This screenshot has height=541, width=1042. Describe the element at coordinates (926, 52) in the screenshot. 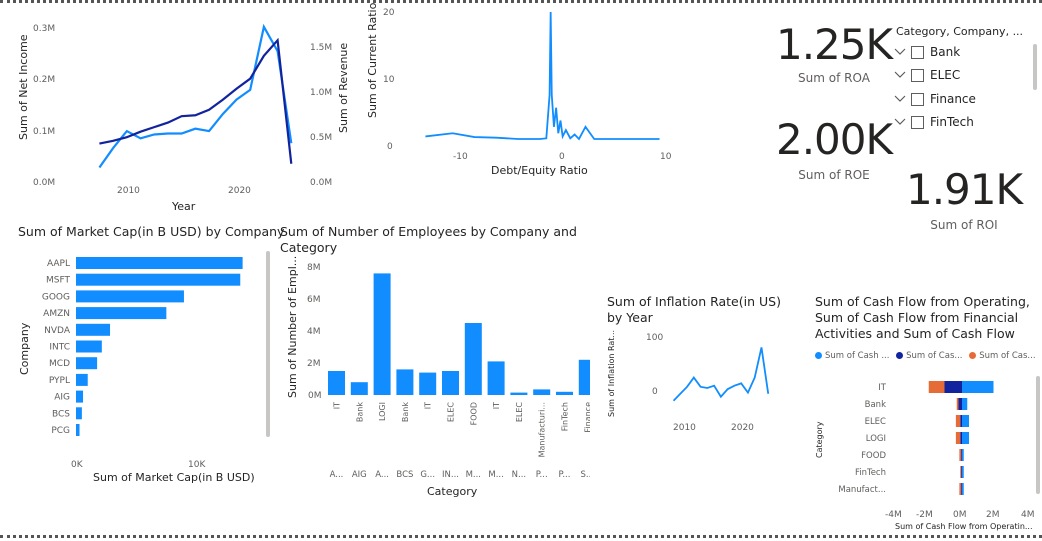

I see `slicer-item-bank: Bank` at that location.